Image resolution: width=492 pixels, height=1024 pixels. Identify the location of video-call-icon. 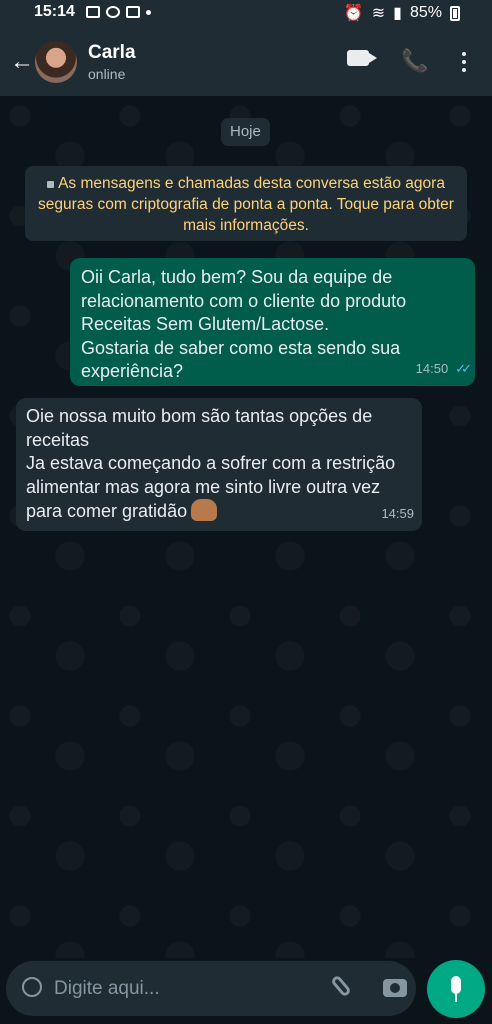
(362, 58).